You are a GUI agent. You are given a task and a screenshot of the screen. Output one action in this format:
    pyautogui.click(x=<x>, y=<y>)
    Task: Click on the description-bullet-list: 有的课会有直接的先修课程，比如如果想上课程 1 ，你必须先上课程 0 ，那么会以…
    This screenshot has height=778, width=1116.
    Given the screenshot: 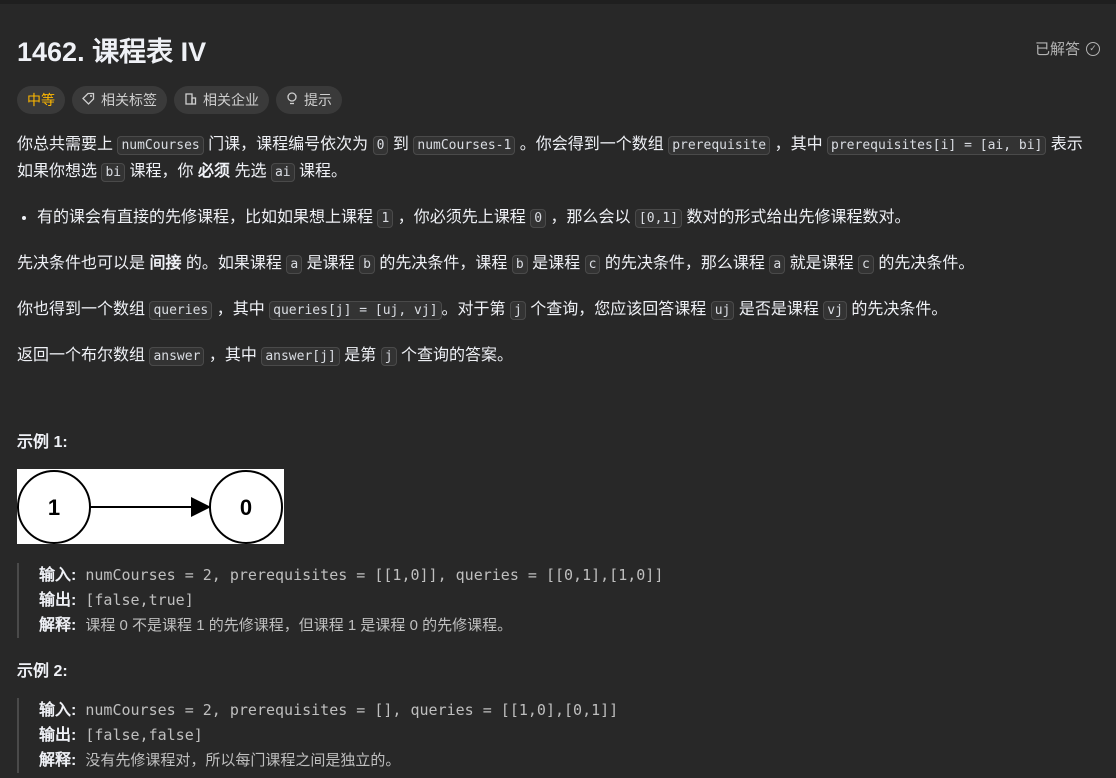 What is the action you would take?
    pyautogui.click(x=557, y=218)
    